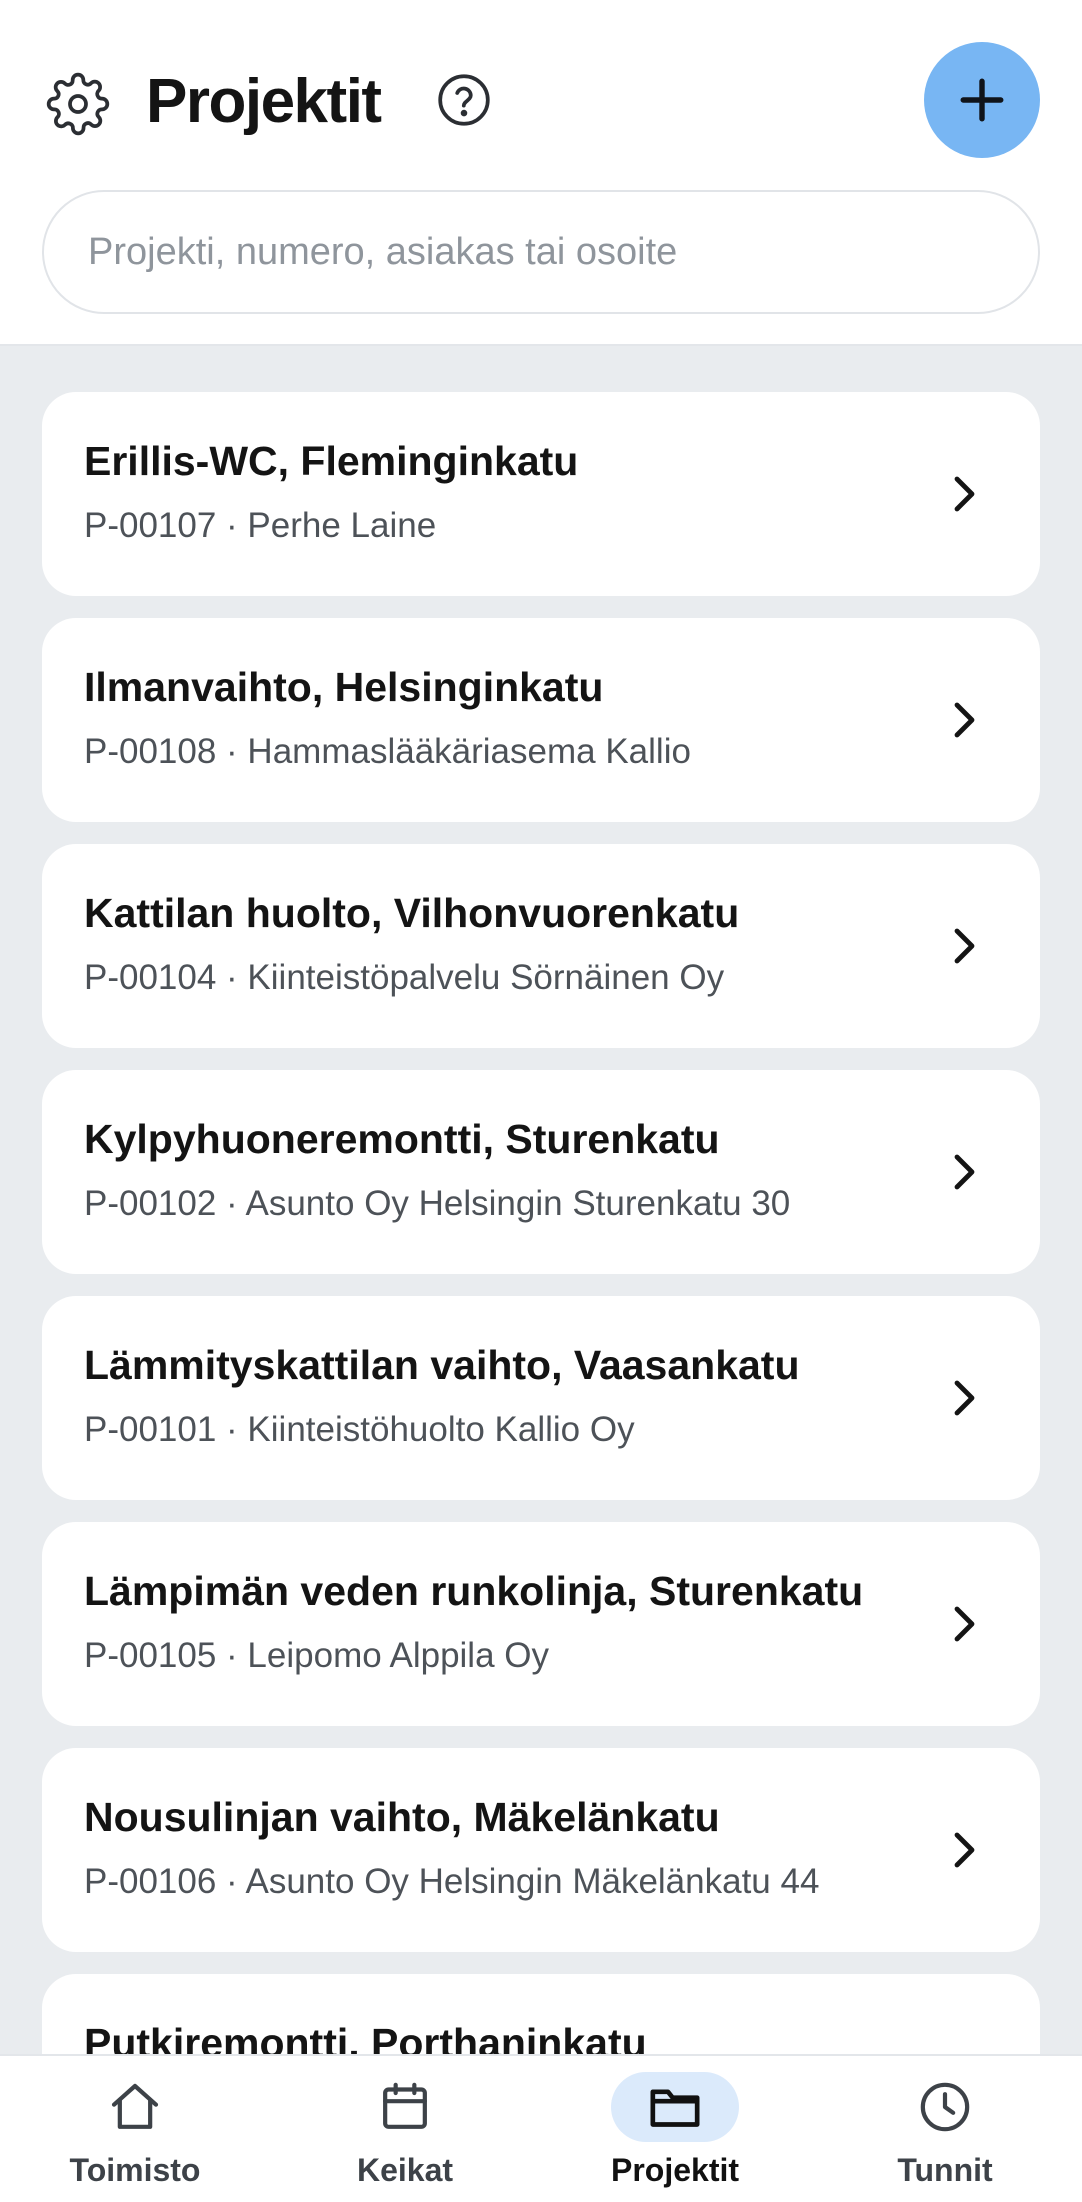 This screenshot has height=2202, width=1082. What do you see at coordinates (675, 2170) in the screenshot?
I see `tab-label: Projektit` at bounding box center [675, 2170].